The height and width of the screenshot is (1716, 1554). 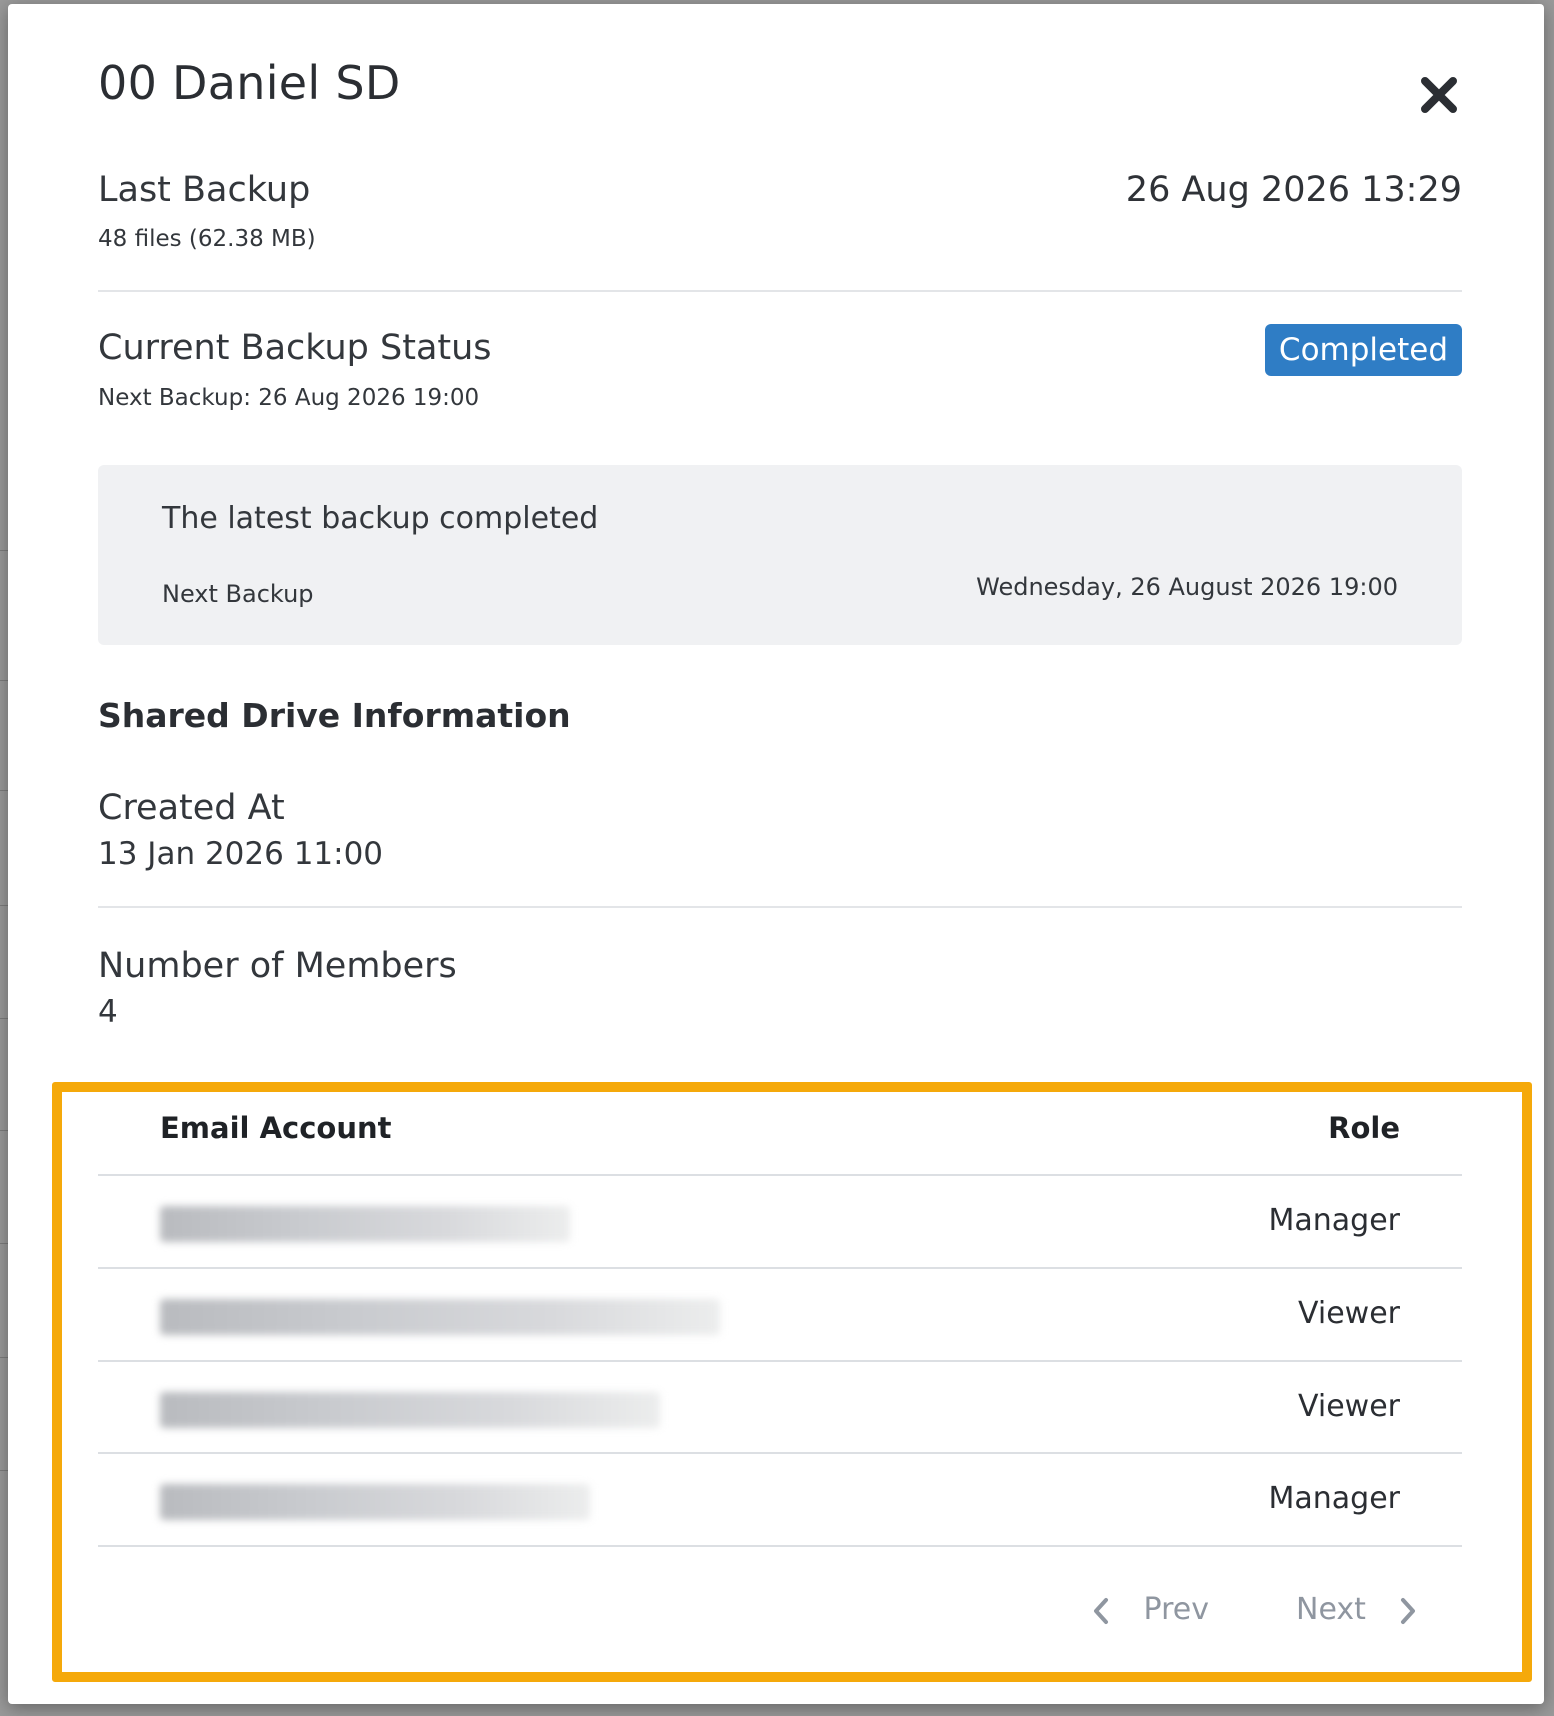 I want to click on current-backup-status-label: Current Backup Status, so click(x=295, y=348).